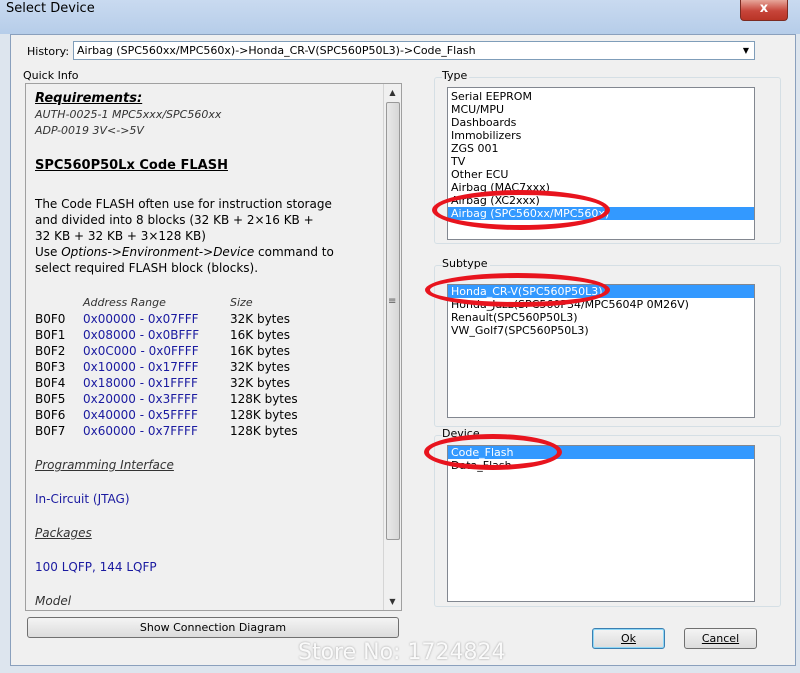 The image size is (800, 673). I want to click on device-item: Data_Flash, so click(601, 465).